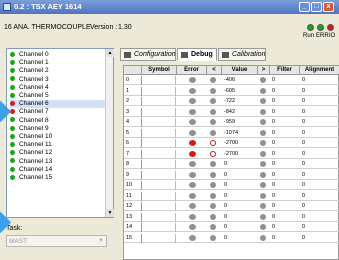 The width and height of the screenshot is (339, 260). I want to click on tab-label: Debug, so click(202, 54).